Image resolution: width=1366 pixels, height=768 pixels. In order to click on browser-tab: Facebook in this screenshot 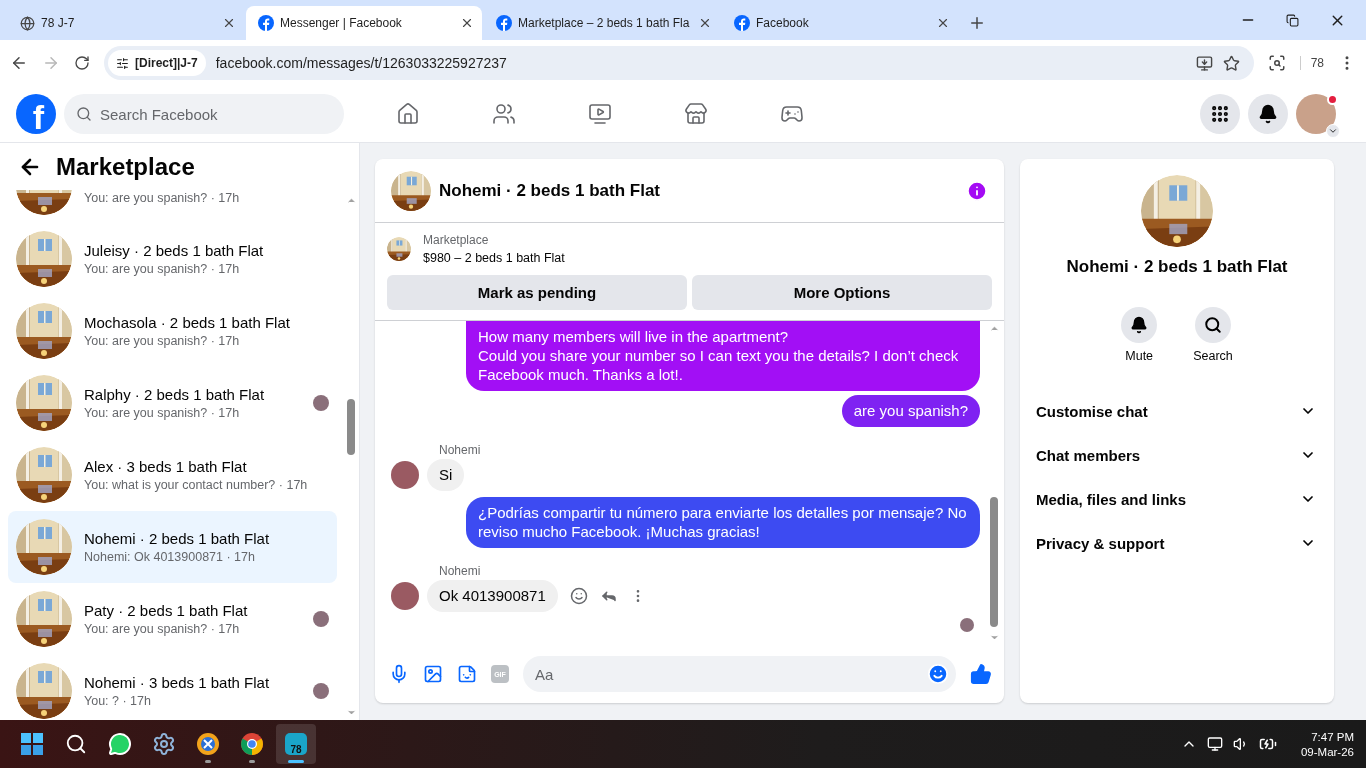, I will do `click(840, 23)`.